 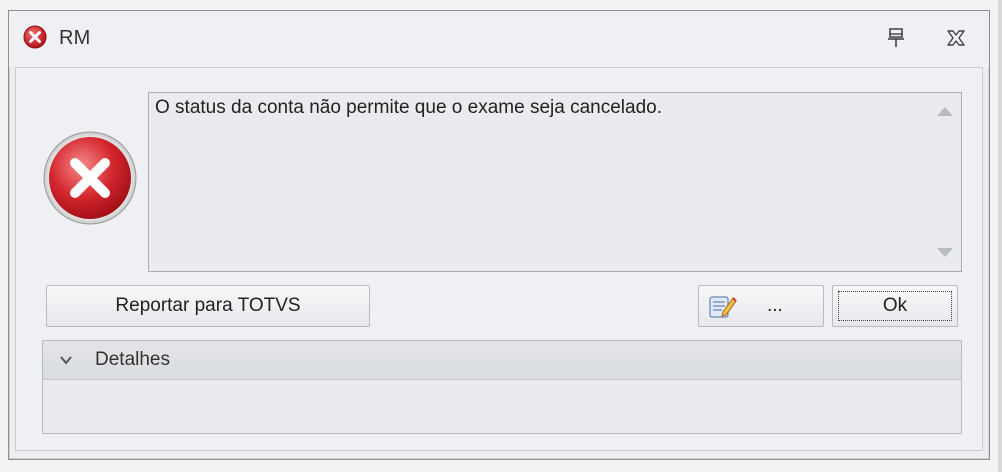 What do you see at coordinates (35, 37) in the screenshot?
I see `error-title-icon` at bounding box center [35, 37].